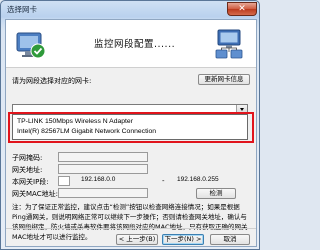 The height and width of the screenshot is (250, 320). I want to click on footer-divider, so click(131, 228).